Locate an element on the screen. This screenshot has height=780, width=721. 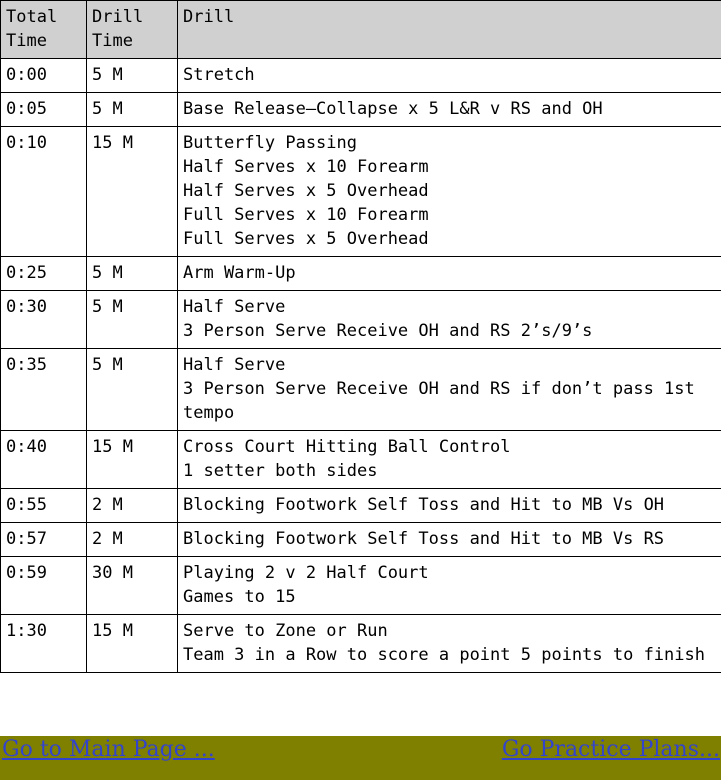
cell-total-time: 0:05 is located at coordinates (43, 109).